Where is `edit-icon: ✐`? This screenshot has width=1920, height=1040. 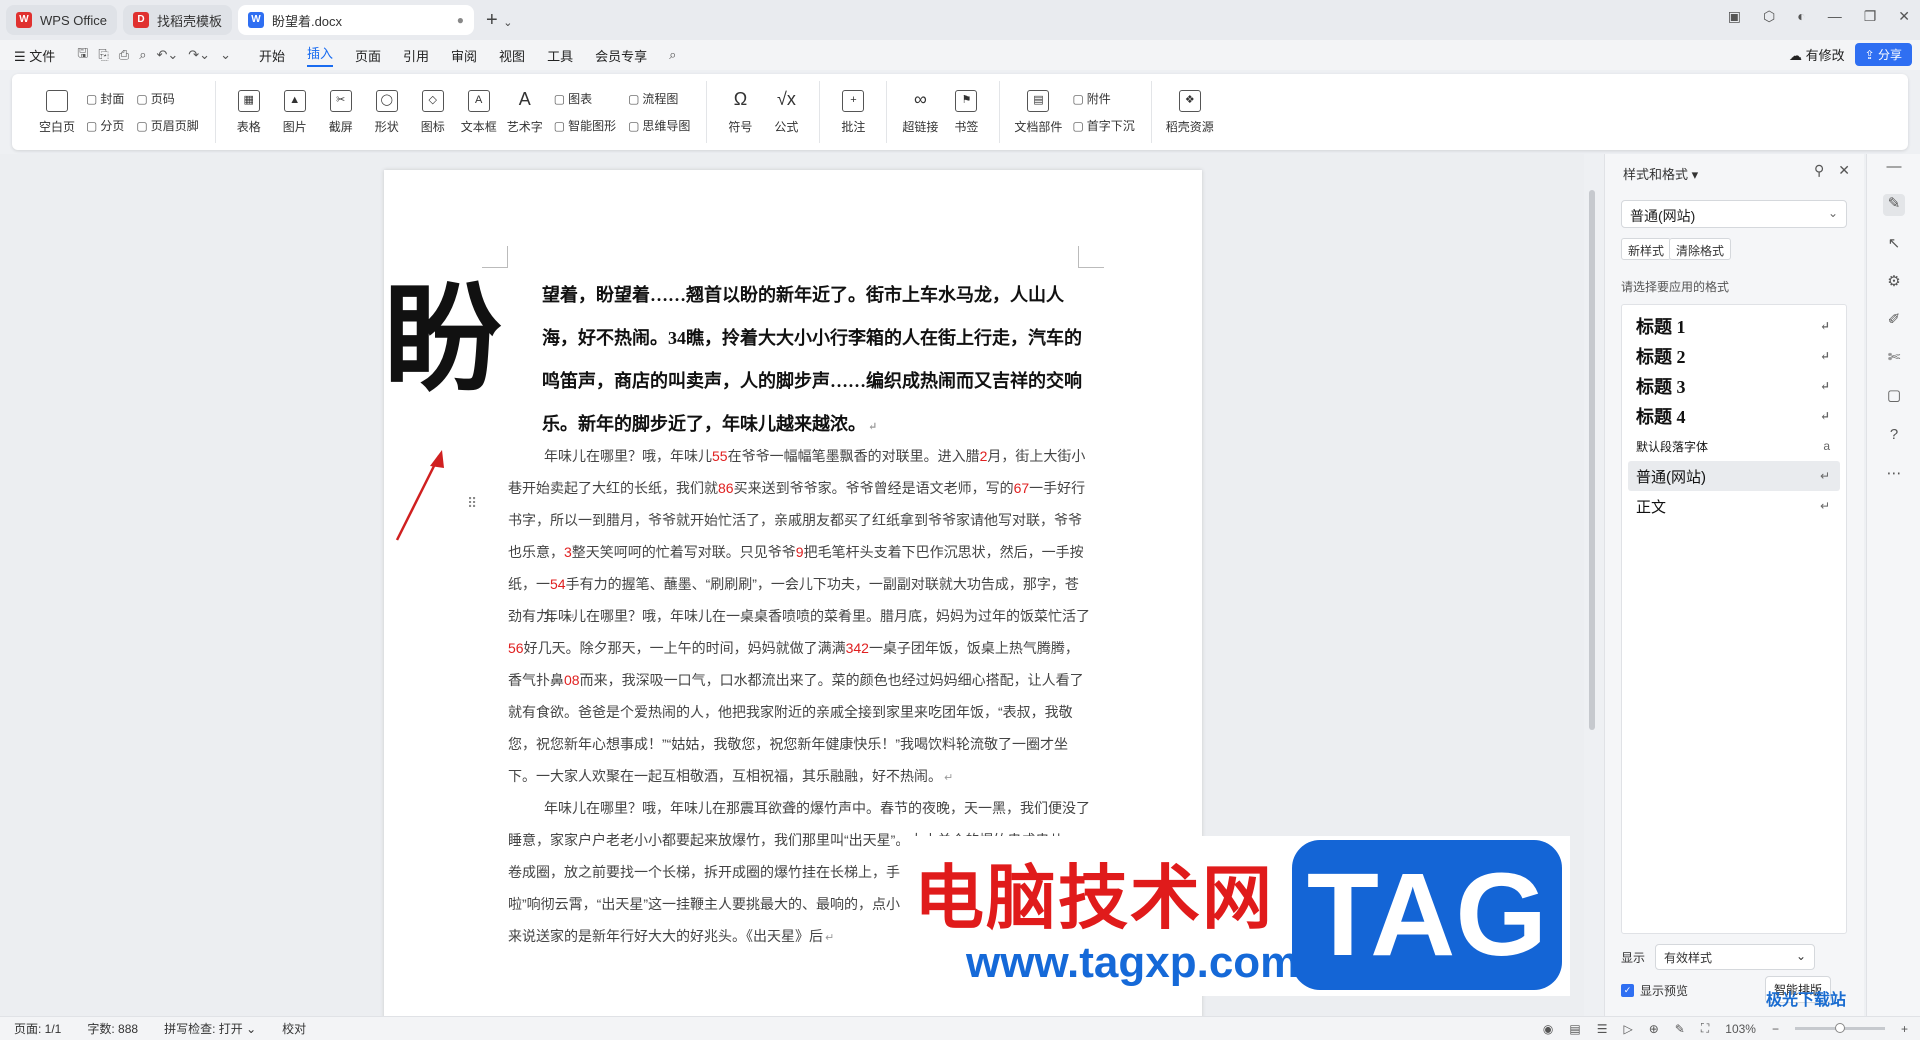 edit-icon: ✐ is located at coordinates (1894, 321).